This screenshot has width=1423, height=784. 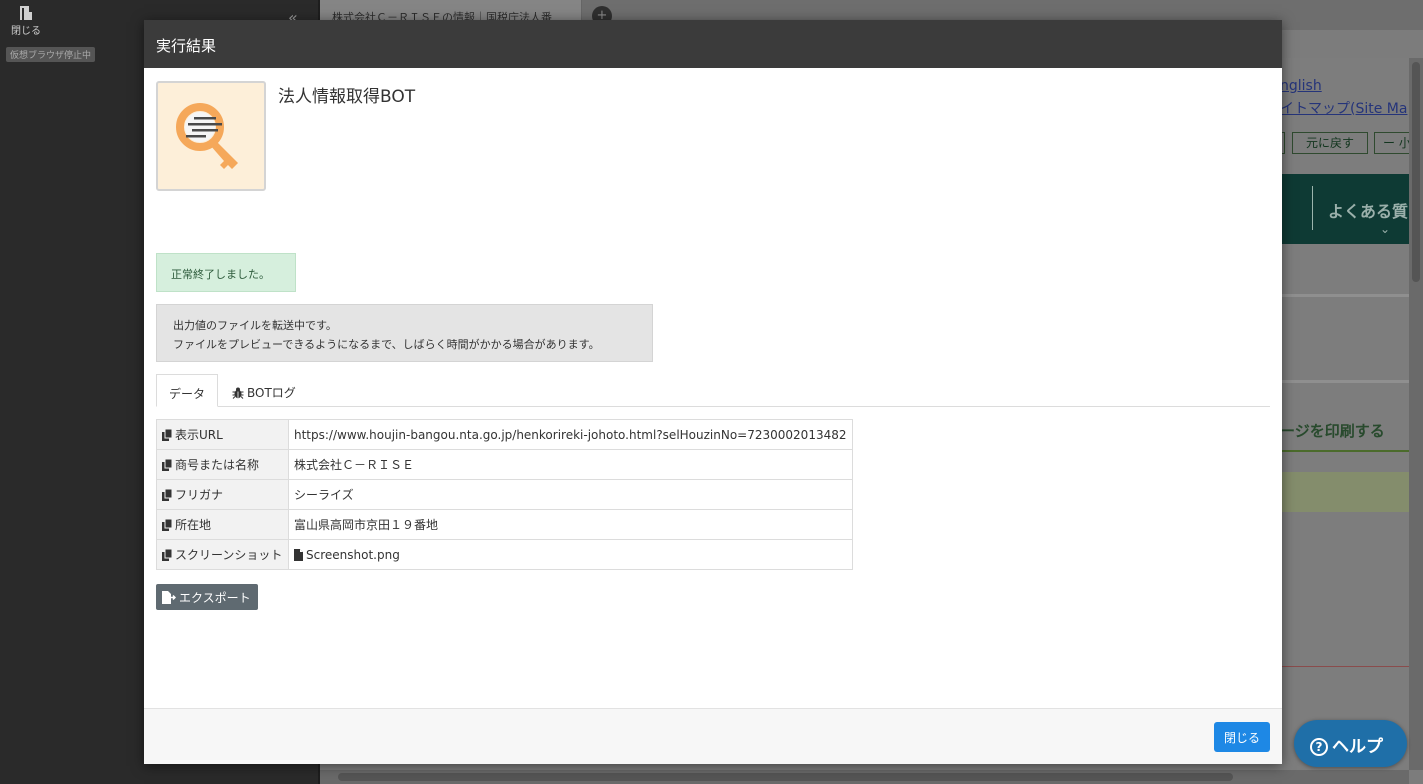 What do you see at coordinates (1301, 86) in the screenshot?
I see `english-link: nglish` at bounding box center [1301, 86].